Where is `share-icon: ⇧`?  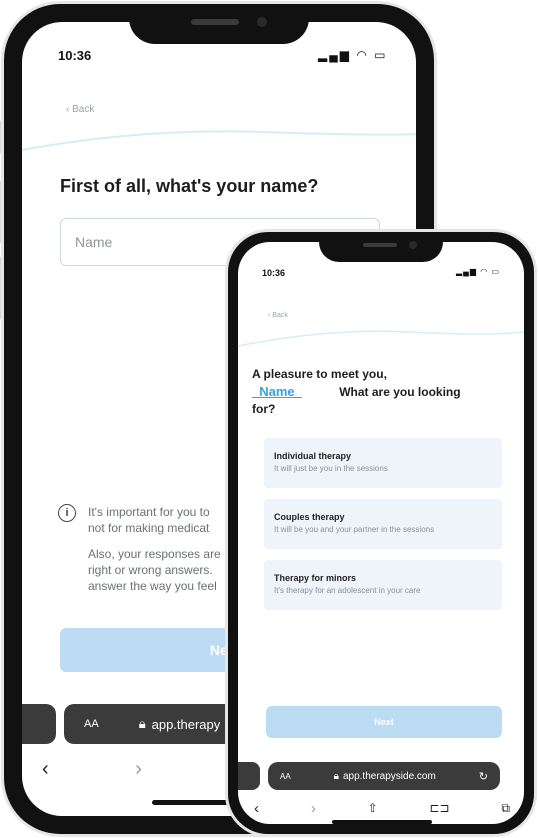 share-icon: ⇧ is located at coordinates (373, 808).